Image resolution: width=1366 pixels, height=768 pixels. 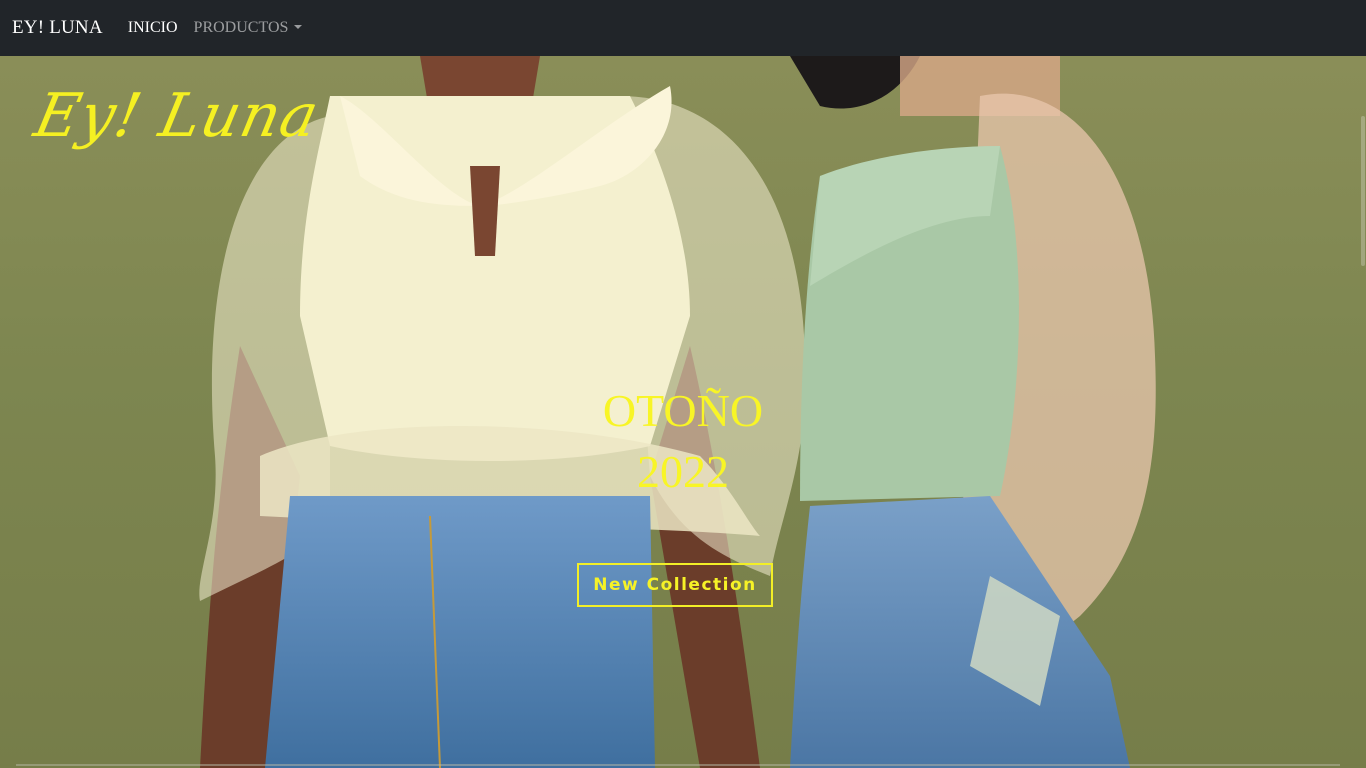 What do you see at coordinates (683, 471) in the screenshot?
I see `hero-title-line-2: 2022` at bounding box center [683, 471].